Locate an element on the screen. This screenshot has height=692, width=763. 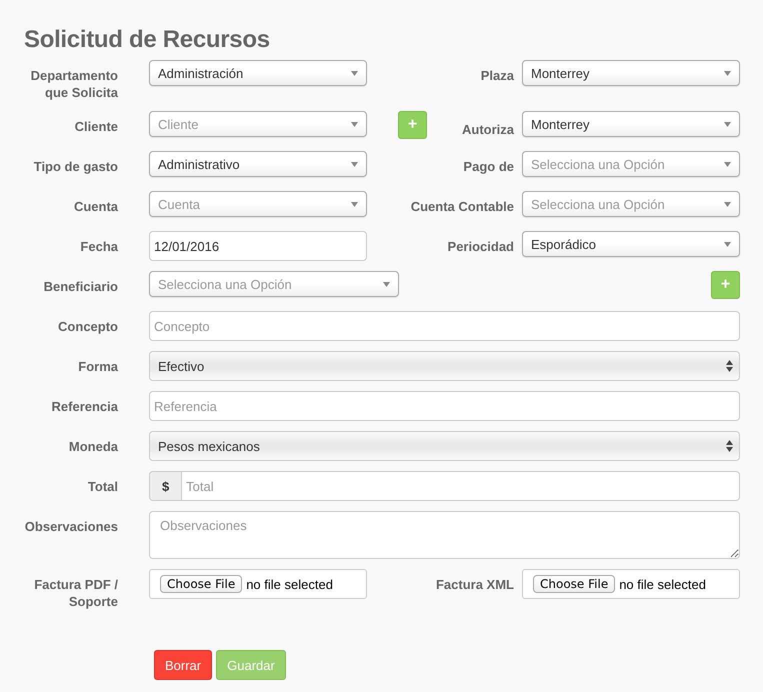
text-area: Observaciones is located at coordinates (444, 535).